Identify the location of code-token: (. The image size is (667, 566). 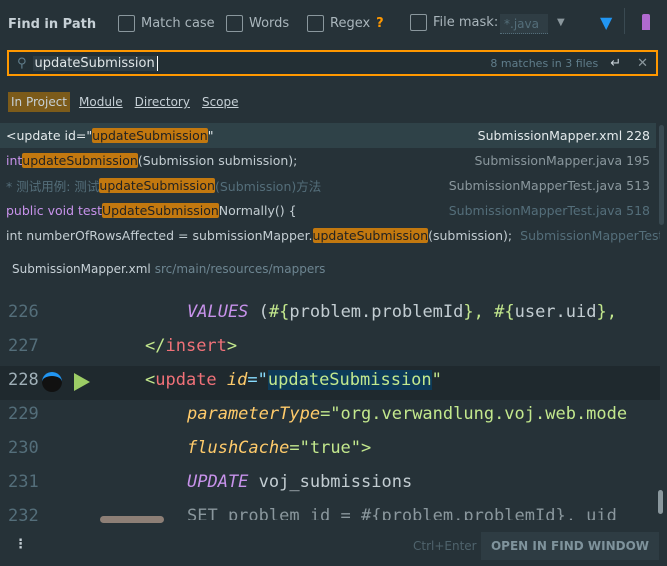
(258, 312).